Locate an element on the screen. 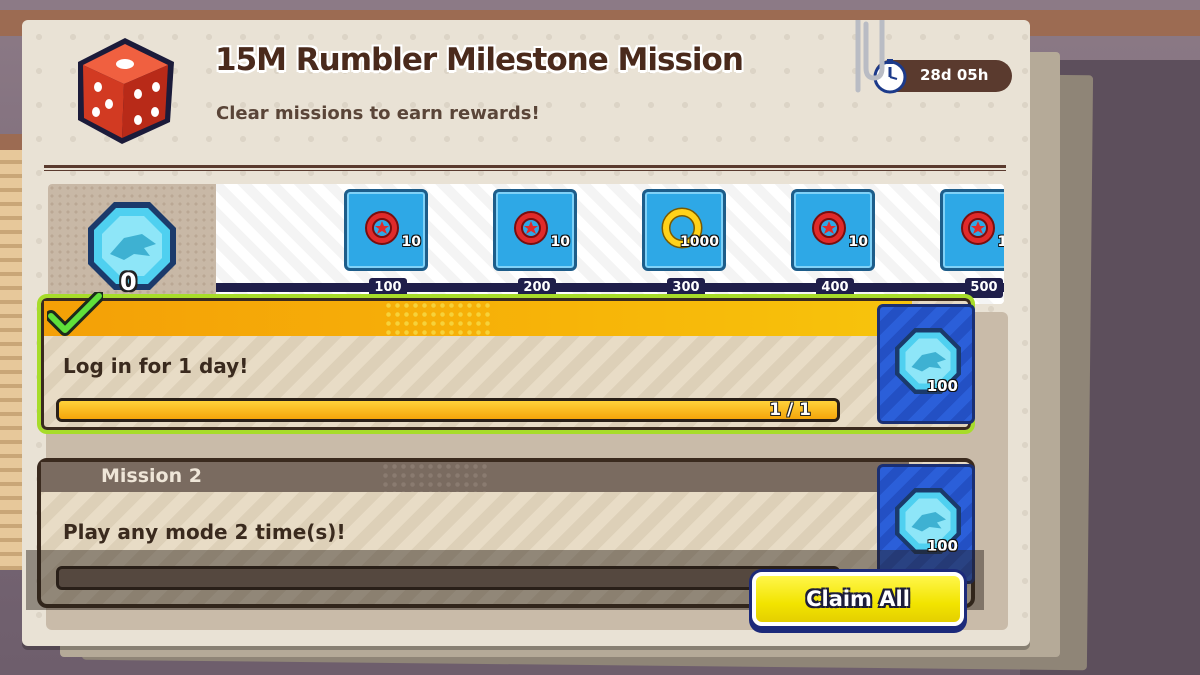  milestone-reward-2: 10 is located at coordinates (535, 230).